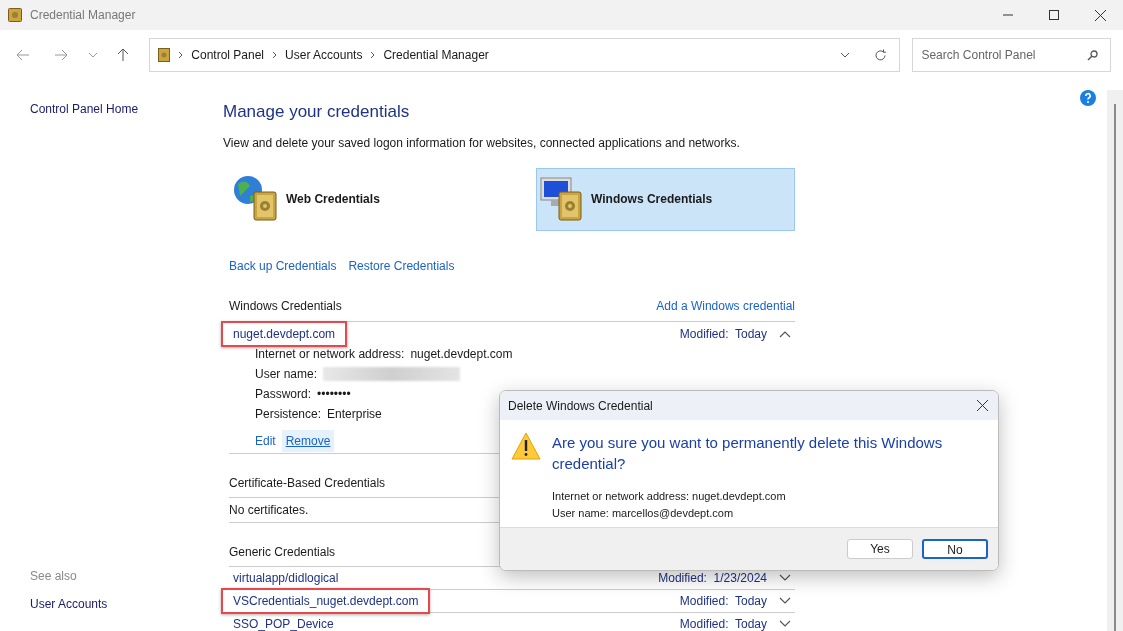 The image size is (1123, 631). I want to click on sidebar-link: User Accounts, so click(126, 604).